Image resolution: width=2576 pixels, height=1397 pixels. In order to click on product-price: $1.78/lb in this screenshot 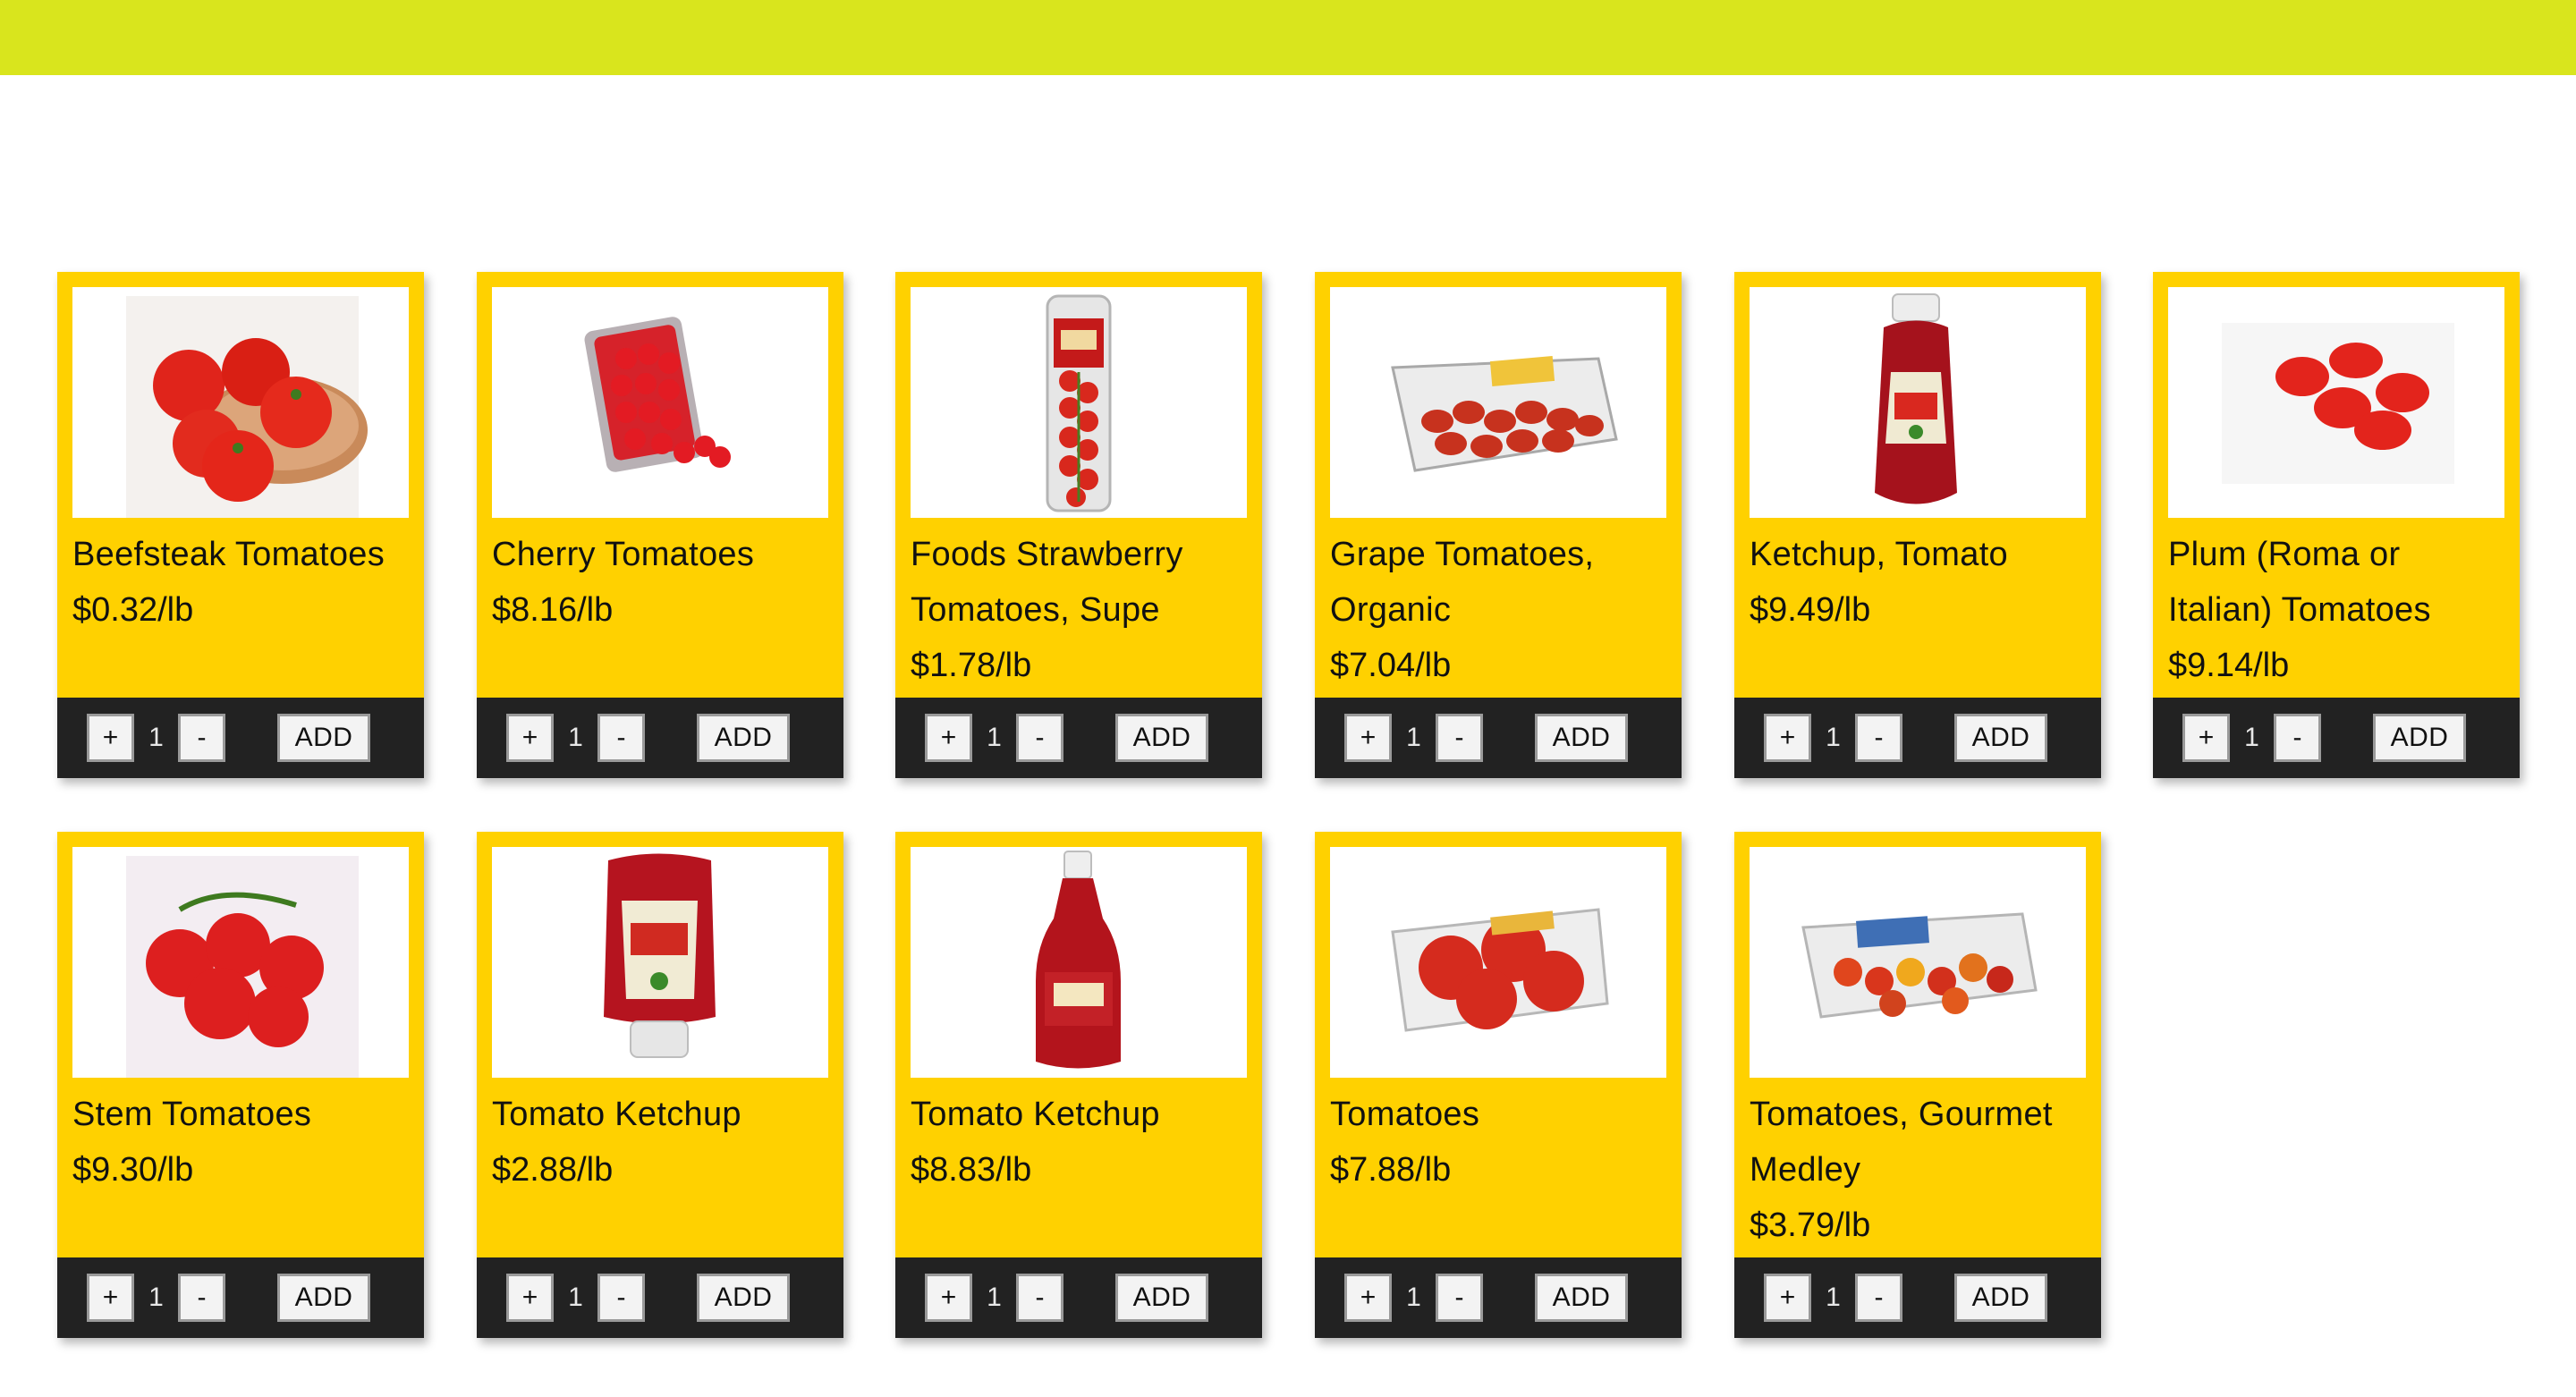, I will do `click(971, 665)`.